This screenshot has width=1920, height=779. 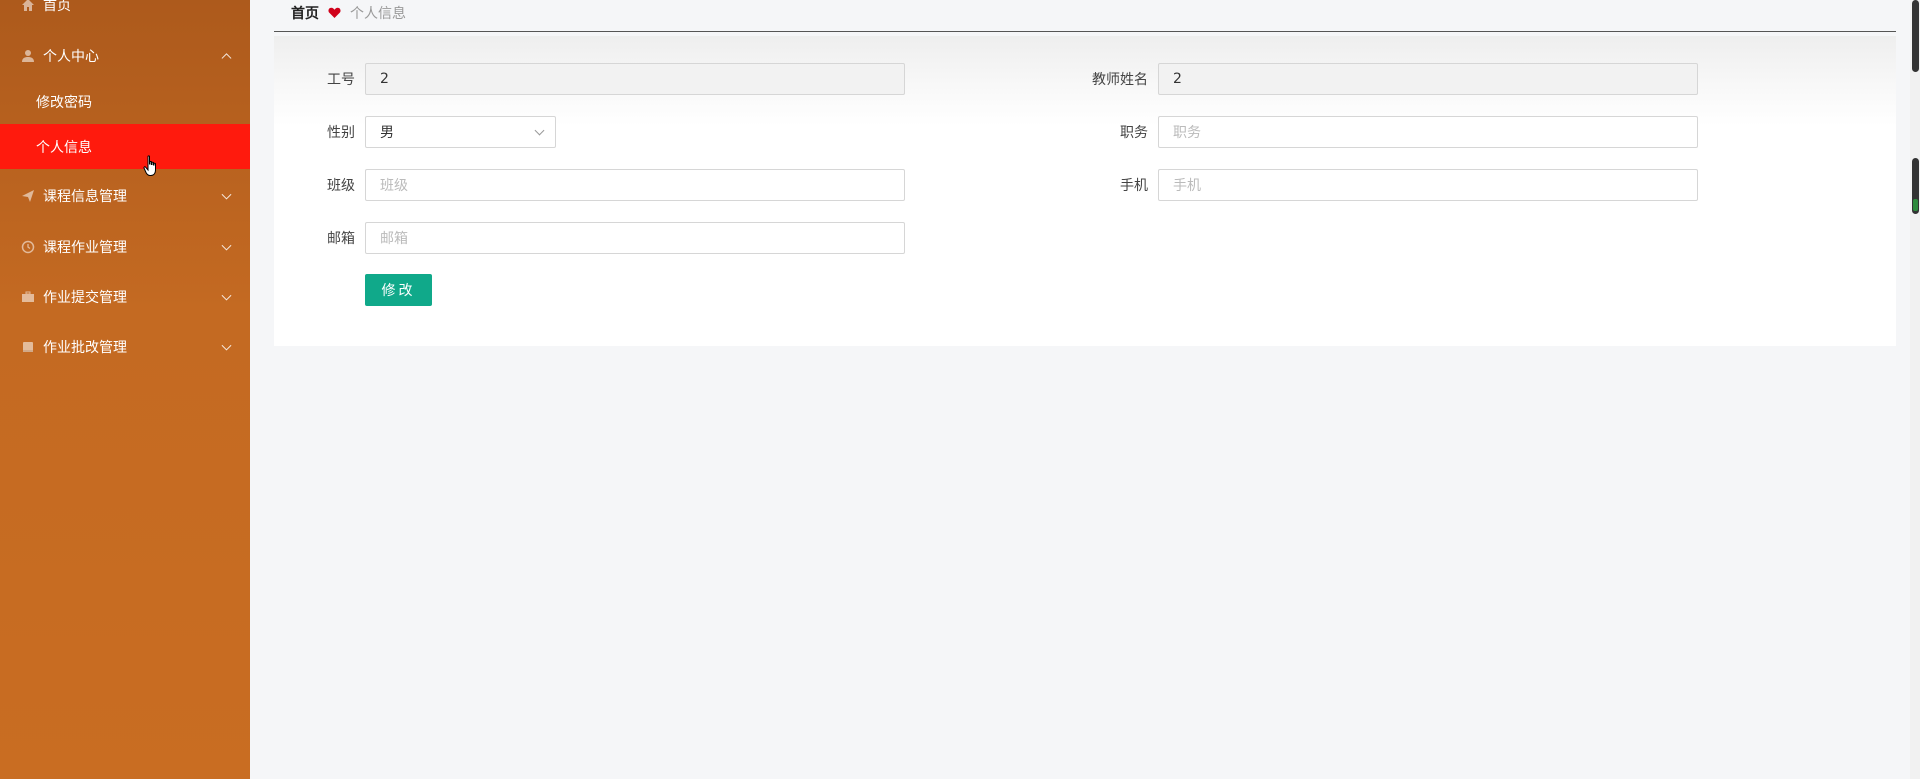 I want to click on sidebar-item-homework-submission: 作业提交管理, so click(x=125, y=297).